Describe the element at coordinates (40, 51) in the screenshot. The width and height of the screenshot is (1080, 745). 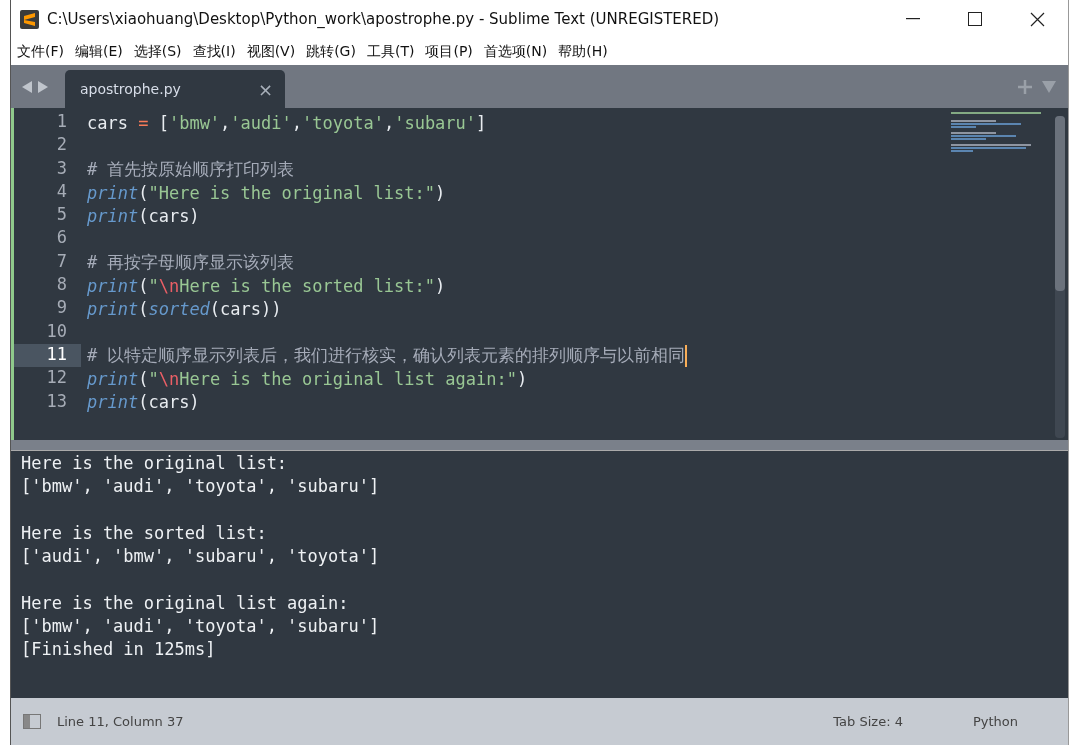
I see `menu-item: 文件(F)` at that location.